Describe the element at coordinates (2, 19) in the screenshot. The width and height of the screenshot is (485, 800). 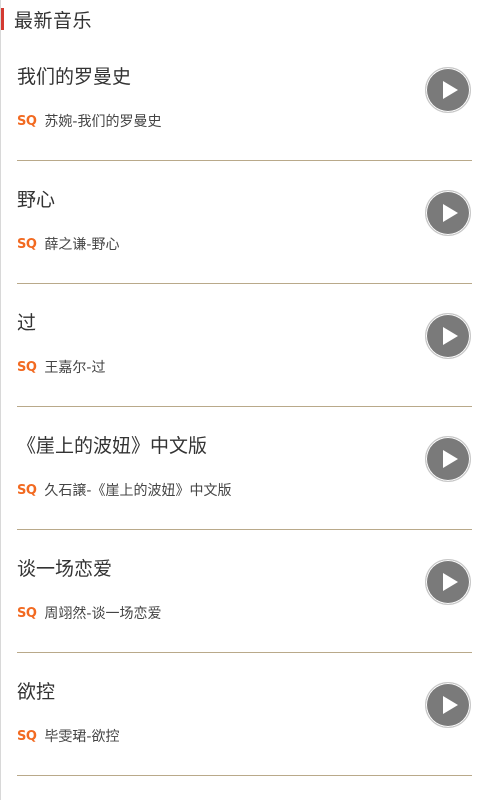
I see `section-accent-bar` at that location.